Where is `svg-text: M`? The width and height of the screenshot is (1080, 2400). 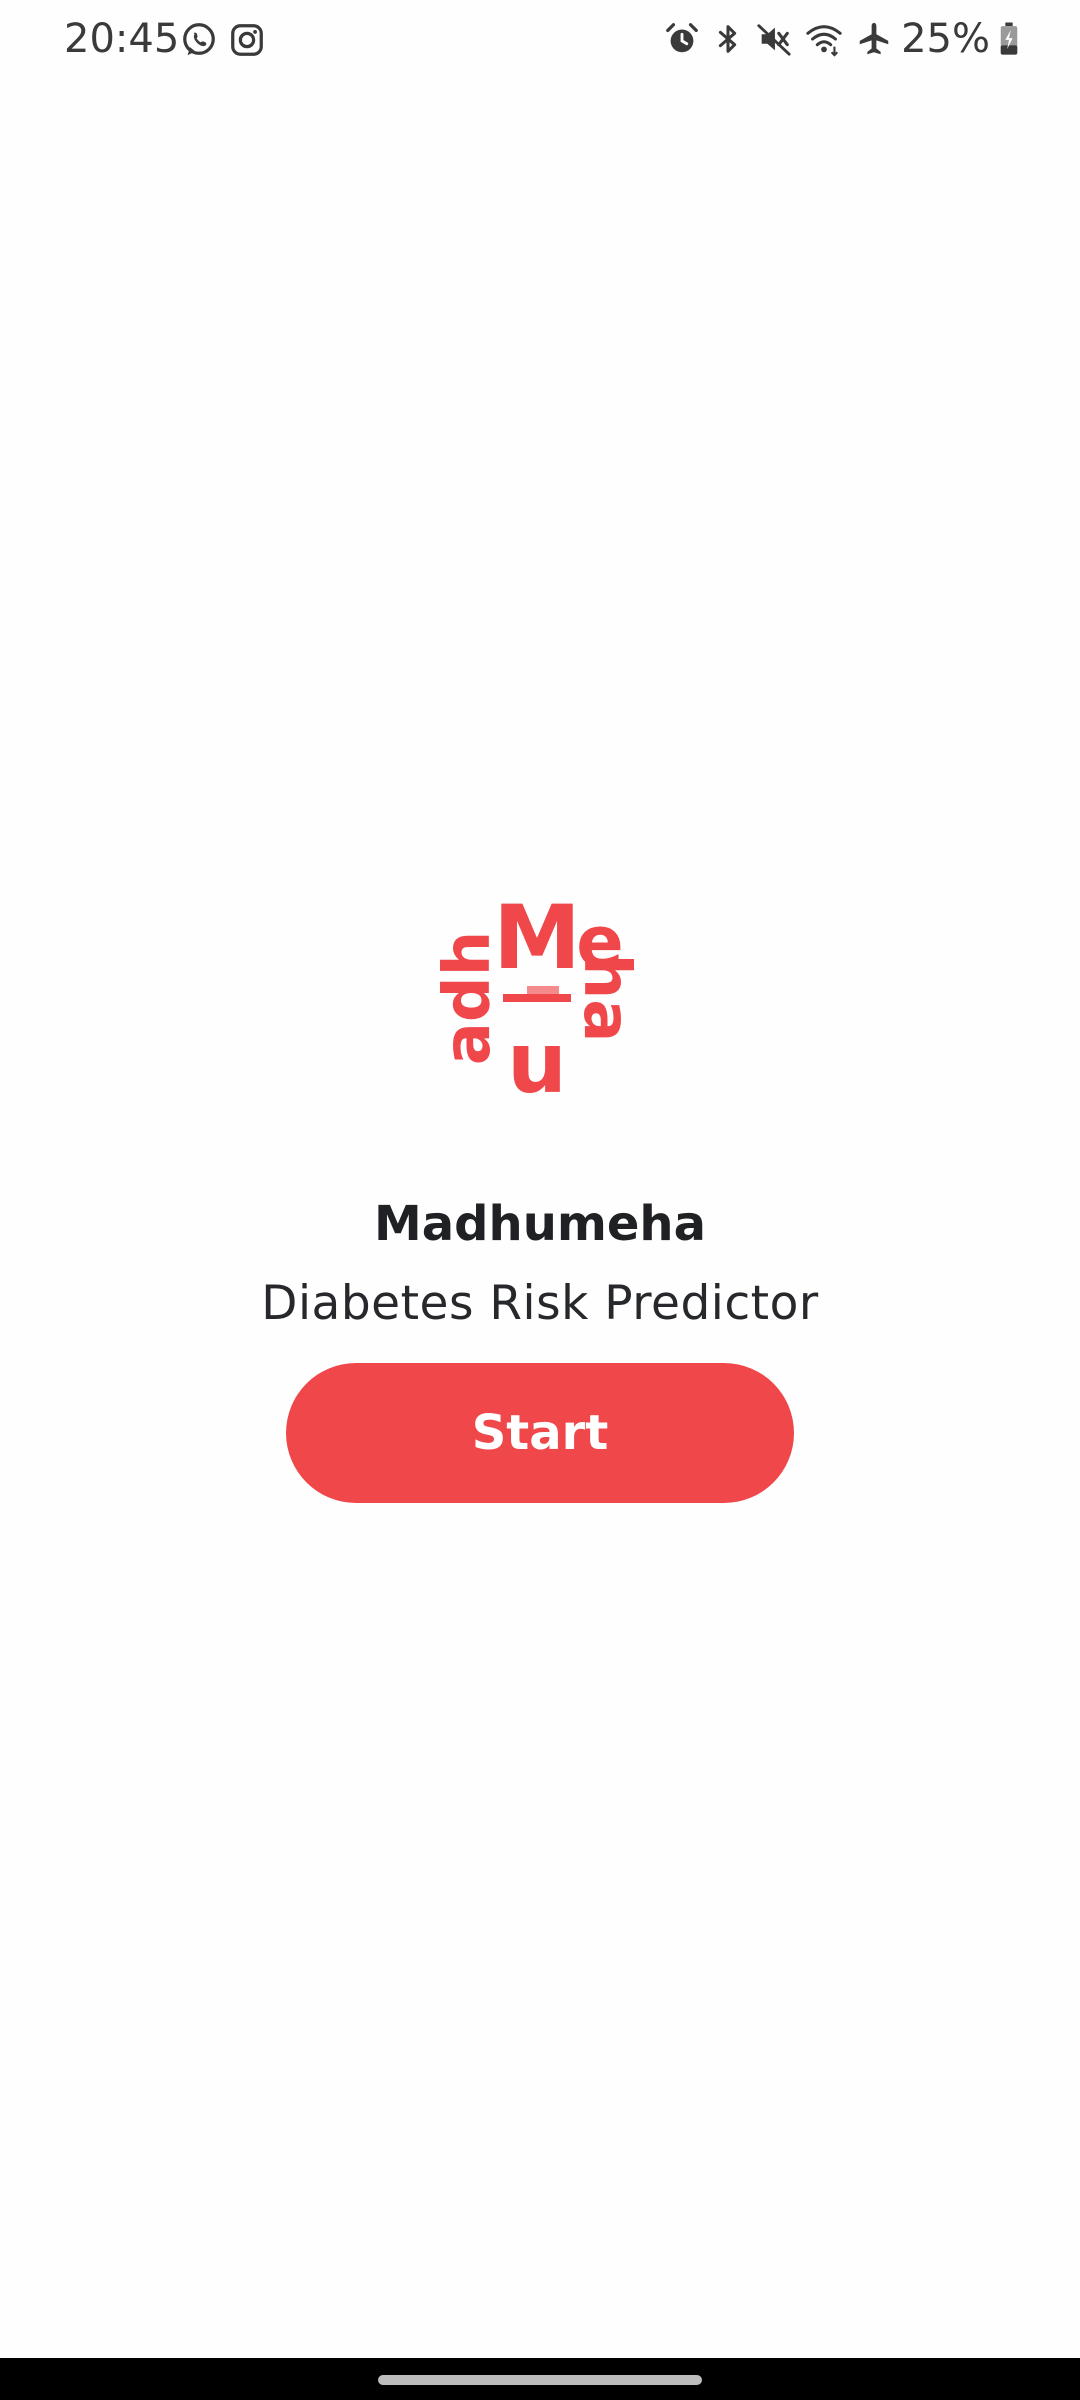
svg-text: M is located at coordinates (537, 943).